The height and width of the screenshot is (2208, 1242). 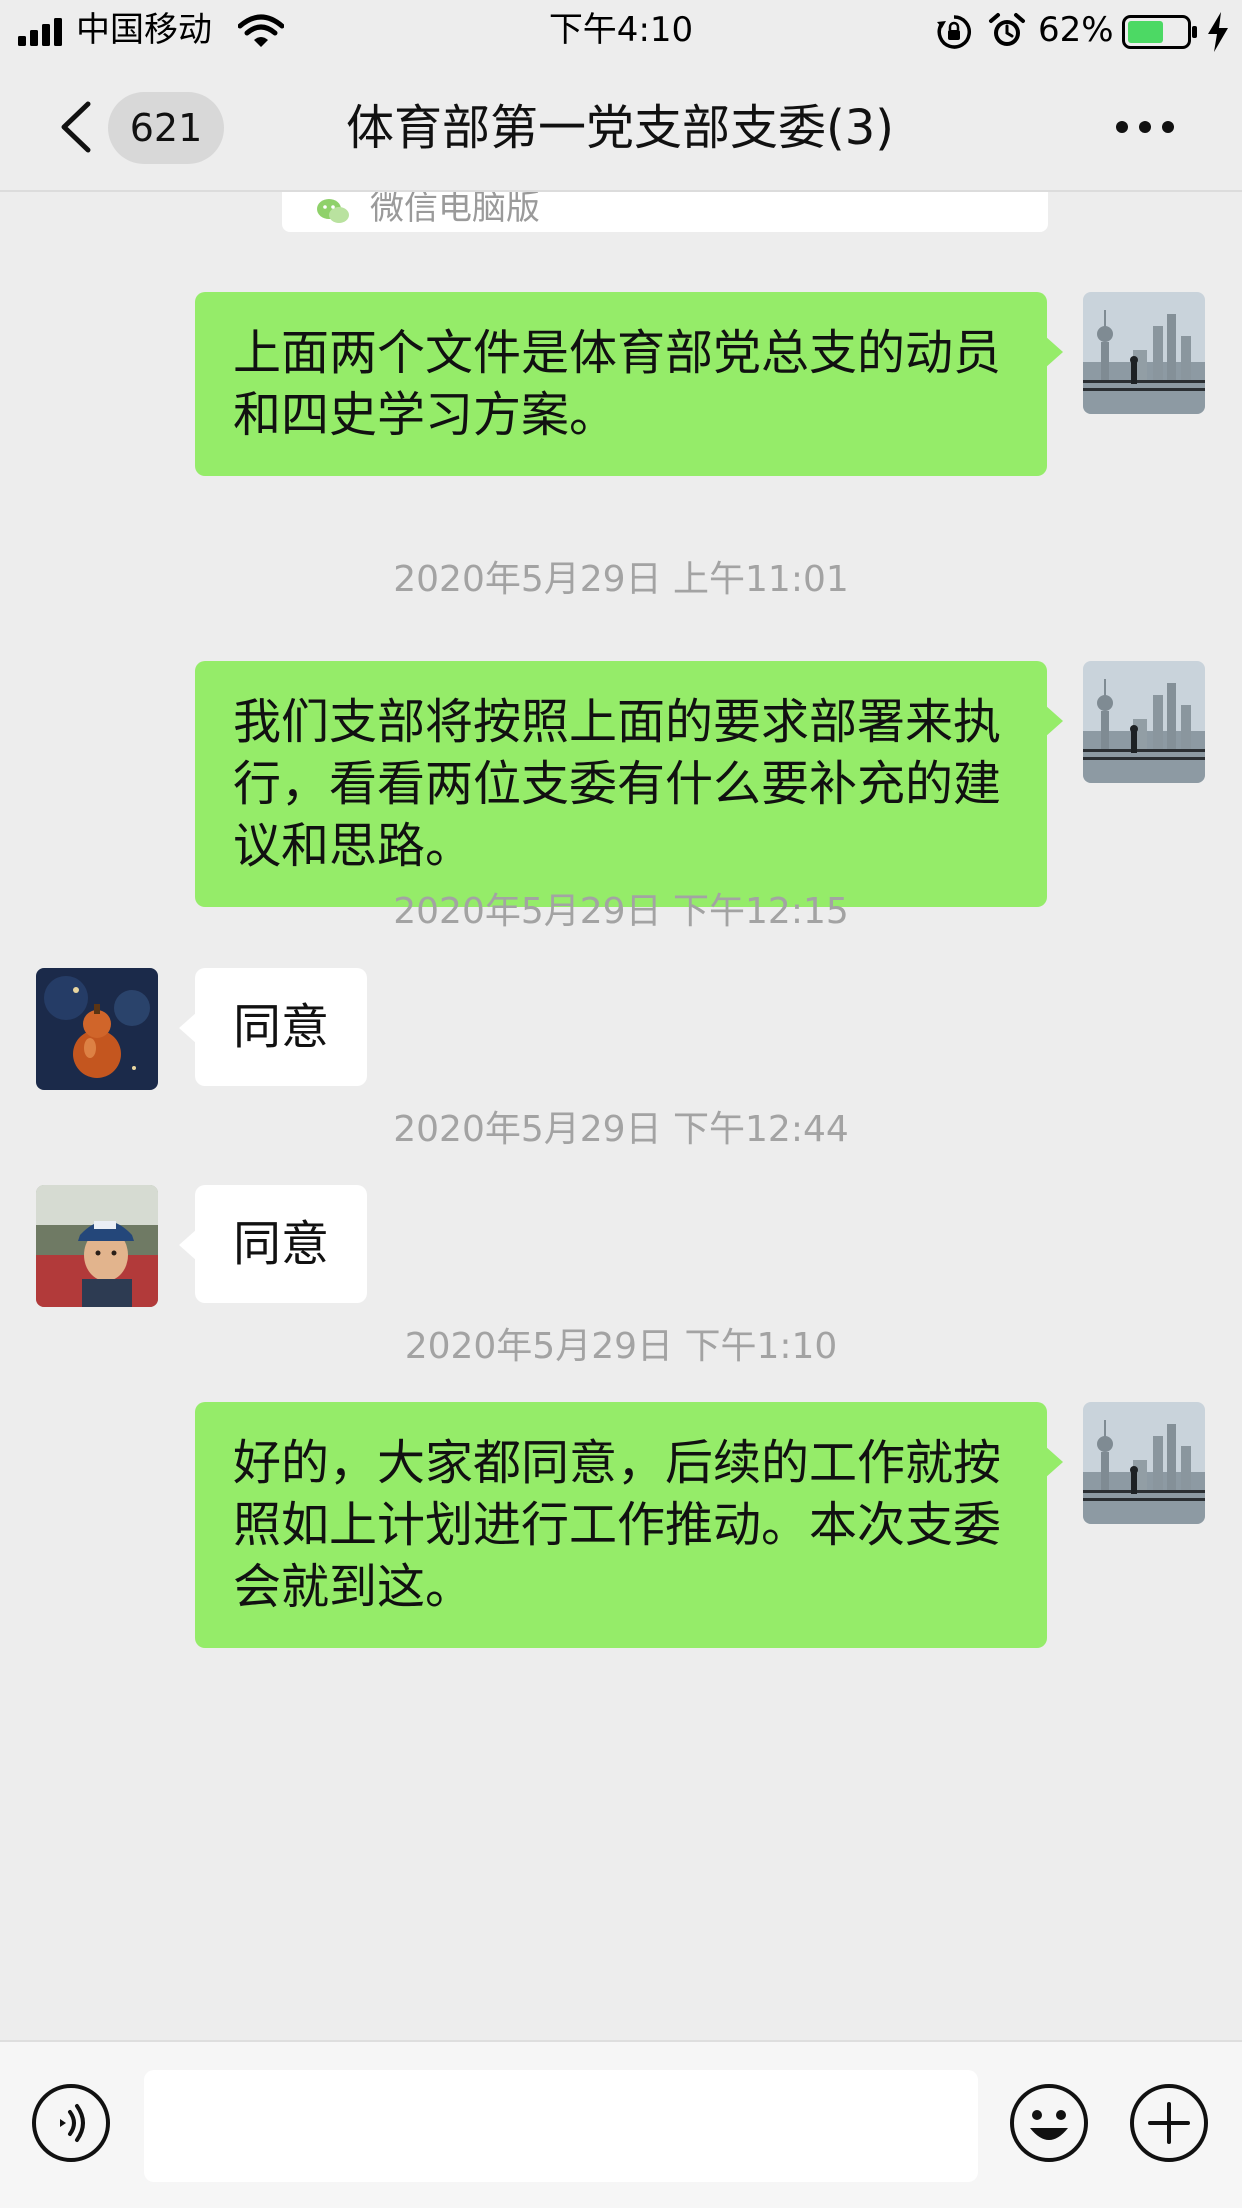 I want to click on voice-icon, so click(x=71, y=2123).